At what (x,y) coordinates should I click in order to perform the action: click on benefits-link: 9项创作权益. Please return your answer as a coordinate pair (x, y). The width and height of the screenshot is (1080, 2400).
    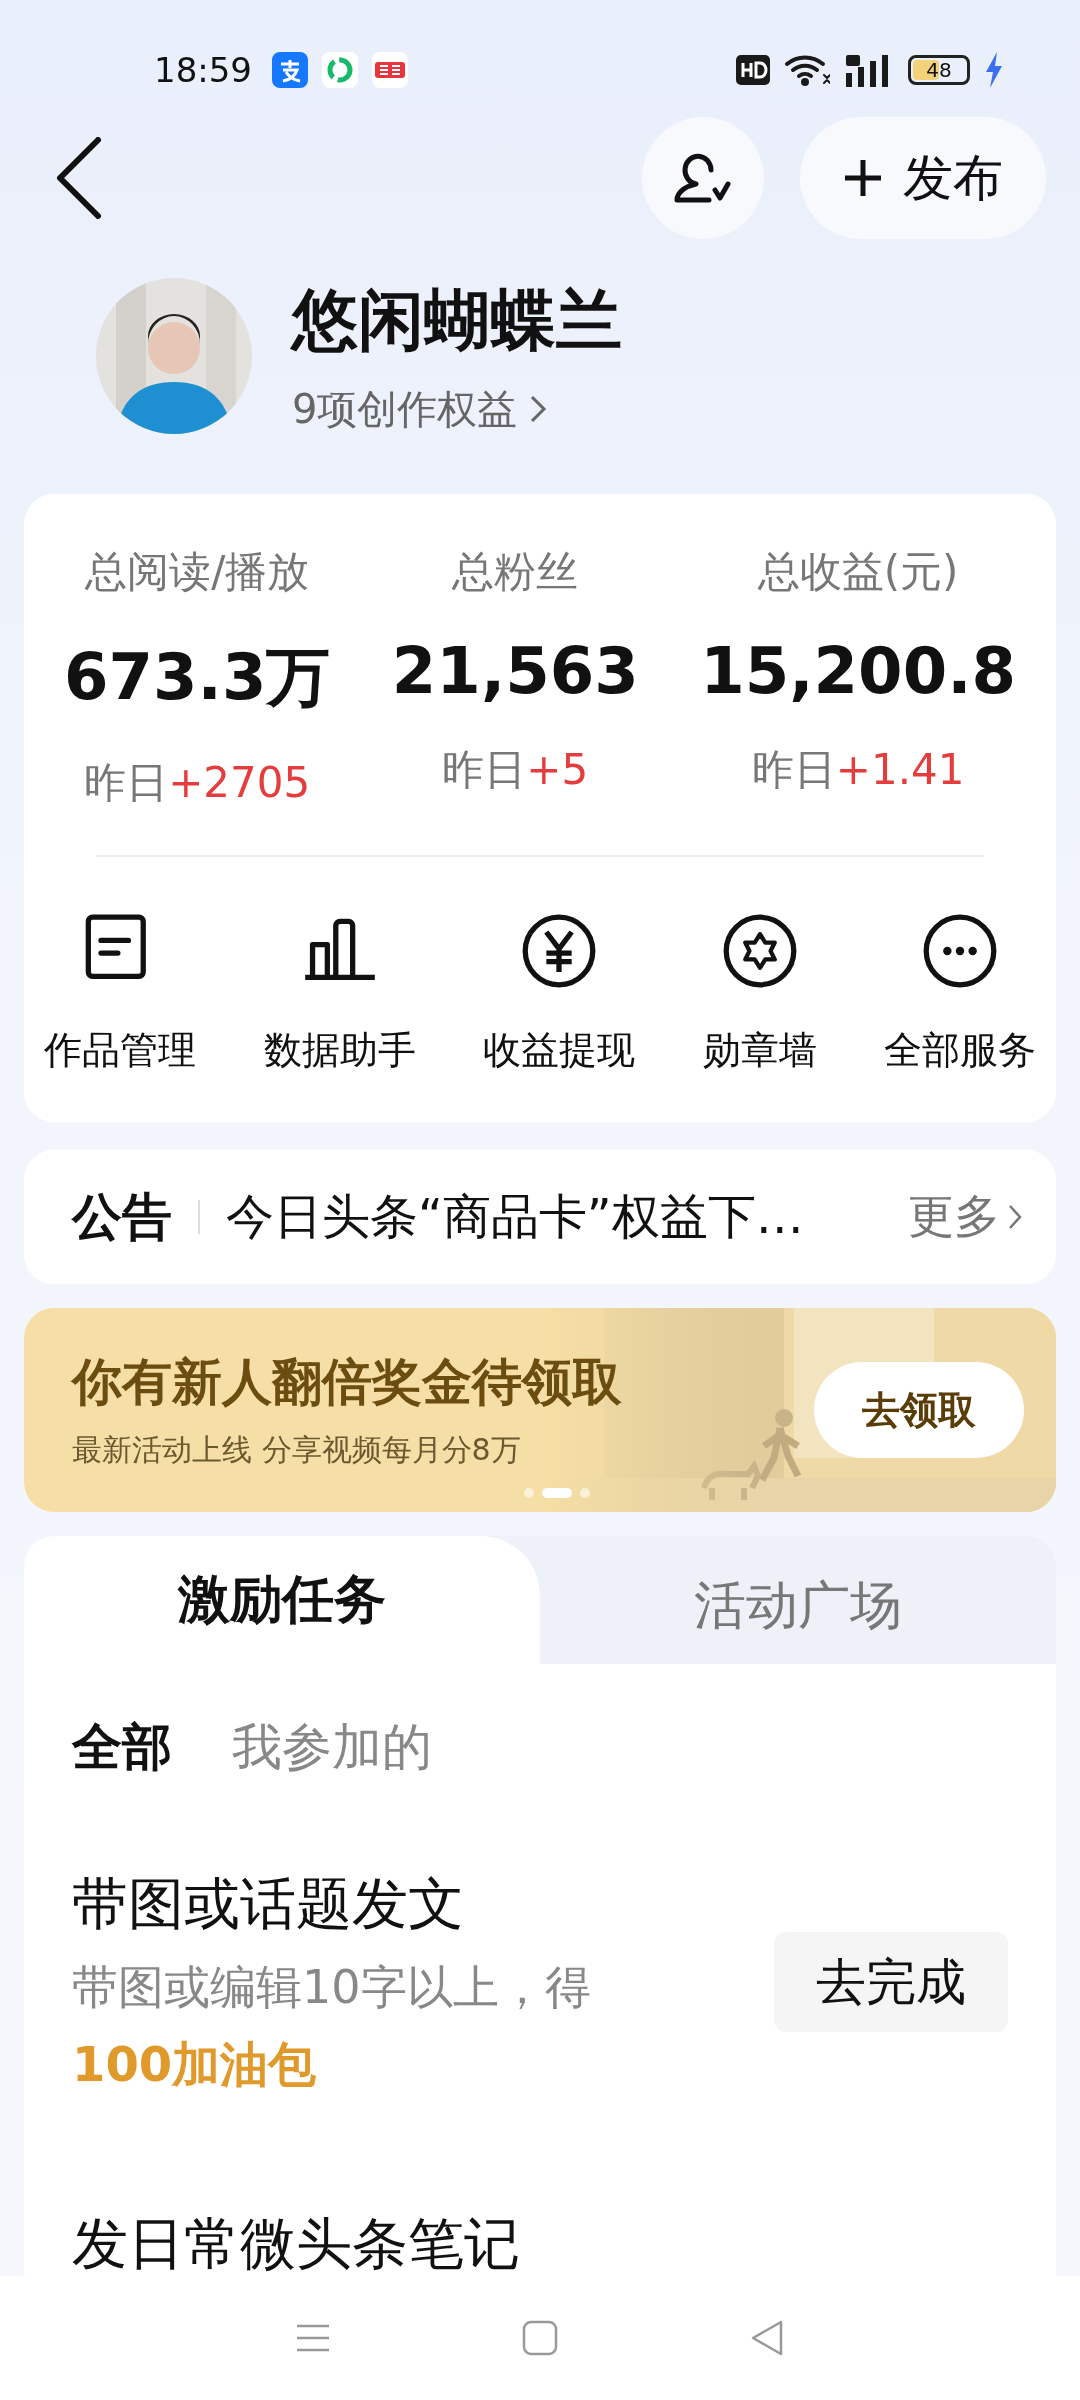
    Looking at the image, I should click on (405, 409).